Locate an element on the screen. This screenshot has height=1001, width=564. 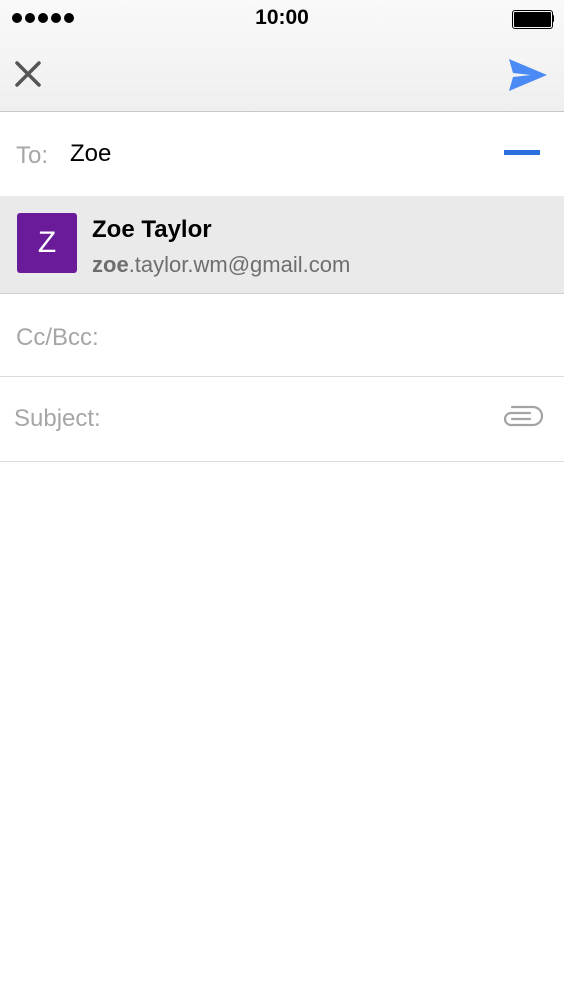
close-button is located at coordinates (28, 74).